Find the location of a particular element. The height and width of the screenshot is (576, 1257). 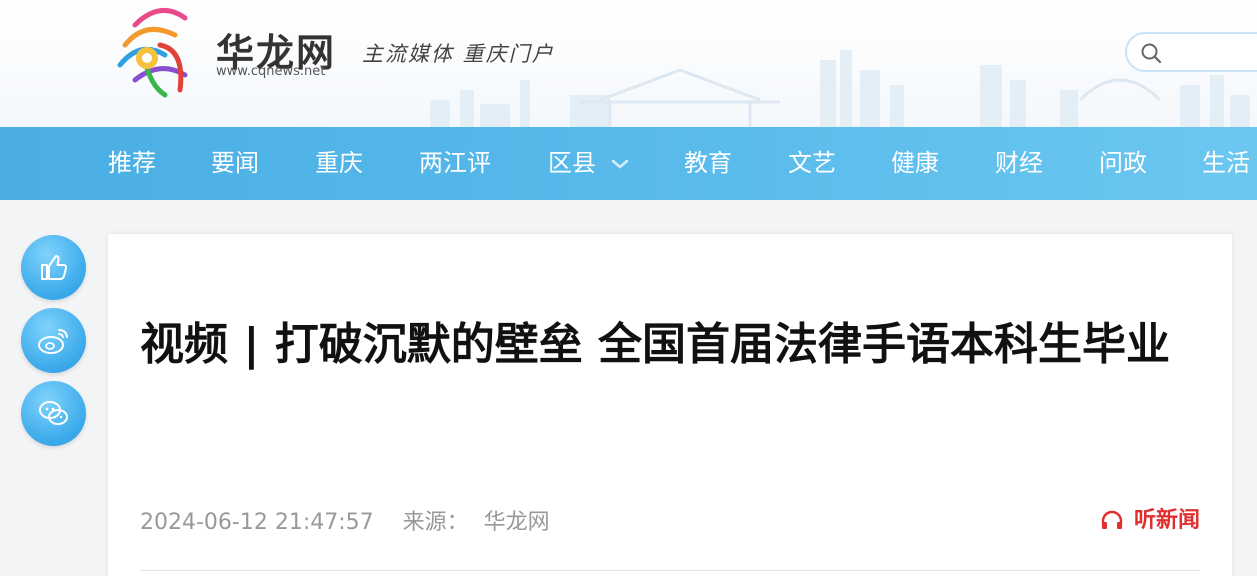

search-input is located at coordinates (1191, 52).